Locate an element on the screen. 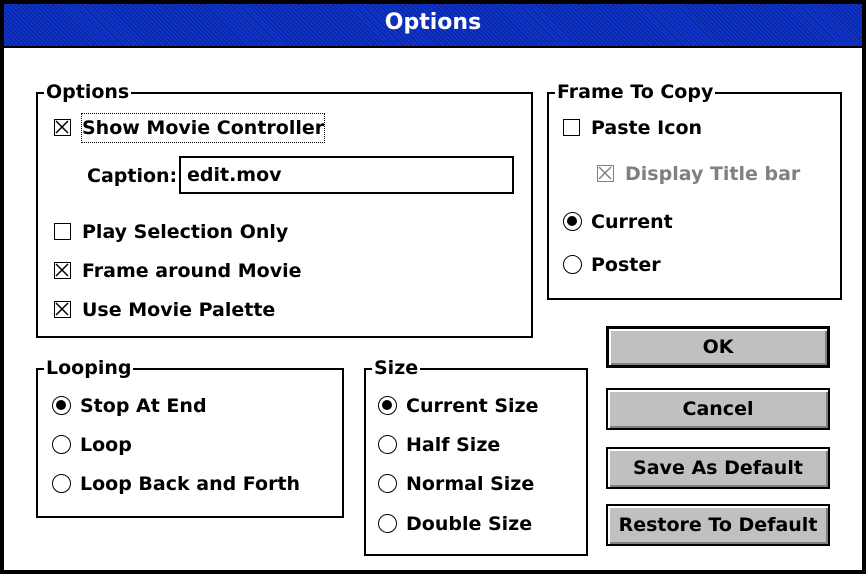 The height and width of the screenshot is (574, 866). display-title-bar-checkbox: Display Title bar is located at coordinates (712, 174).